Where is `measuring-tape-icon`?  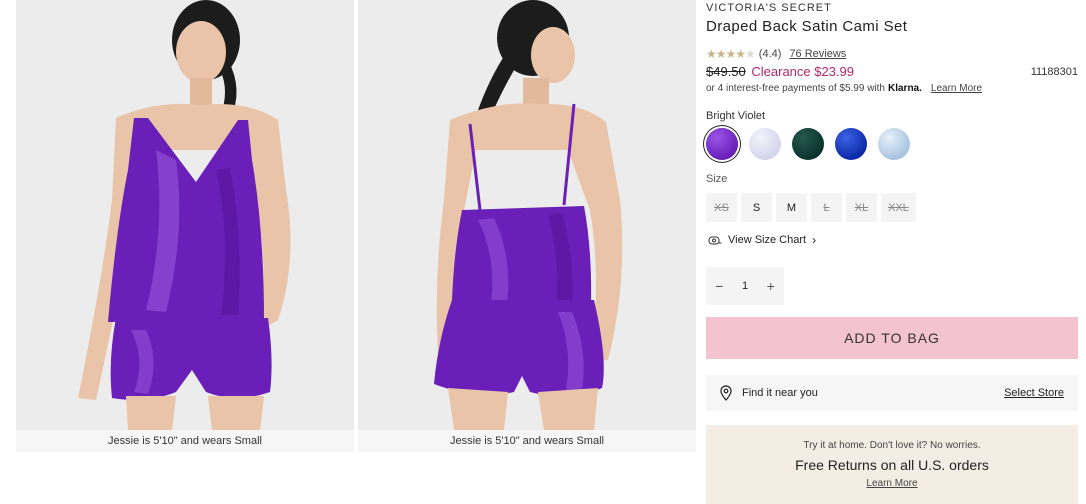
measuring-tape-icon is located at coordinates (715, 240).